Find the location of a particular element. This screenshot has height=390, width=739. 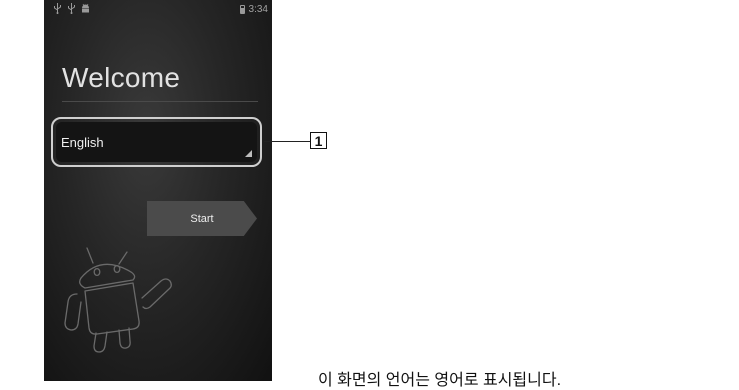

language-dropdown: English is located at coordinates (156, 142).